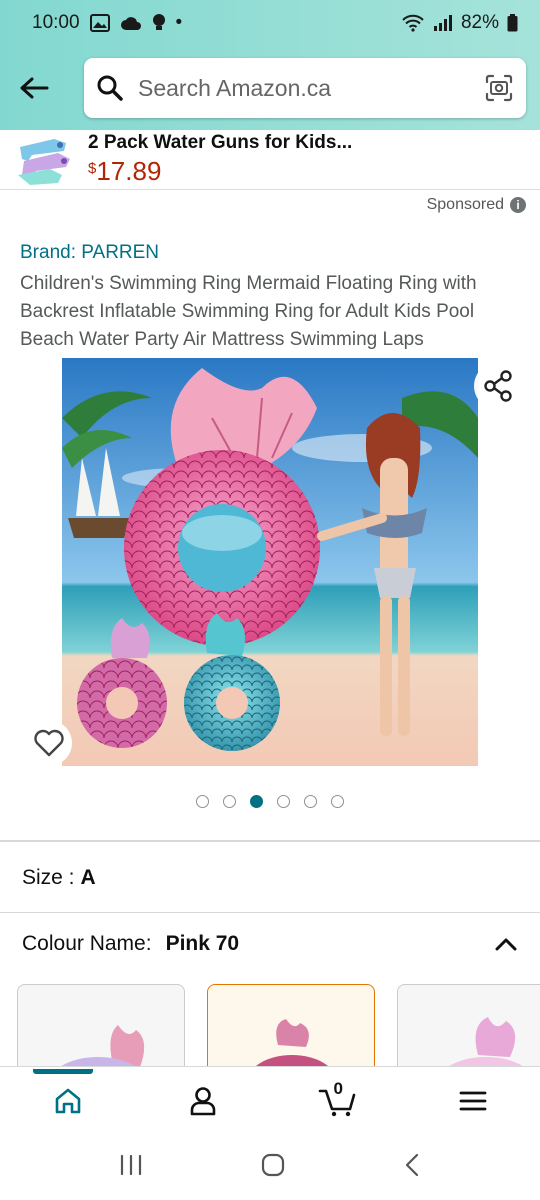 This screenshot has height=1200, width=540. I want to click on image-carousel-dots, so click(270, 801).